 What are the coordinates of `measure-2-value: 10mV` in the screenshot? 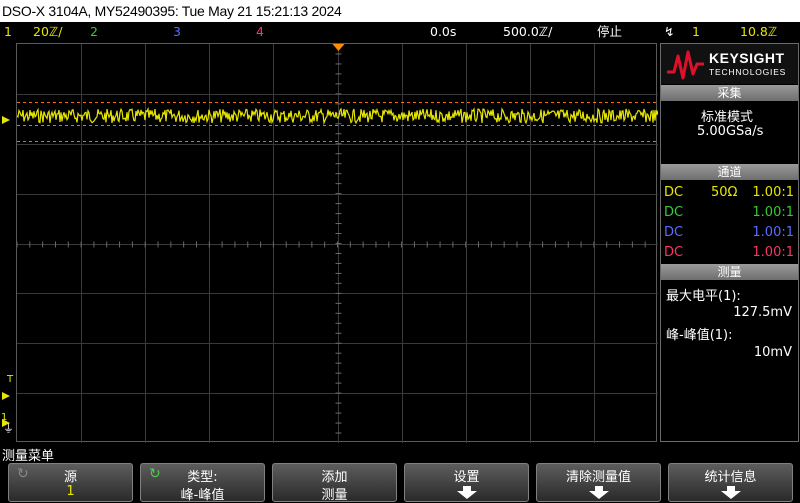 It's located at (772, 352).